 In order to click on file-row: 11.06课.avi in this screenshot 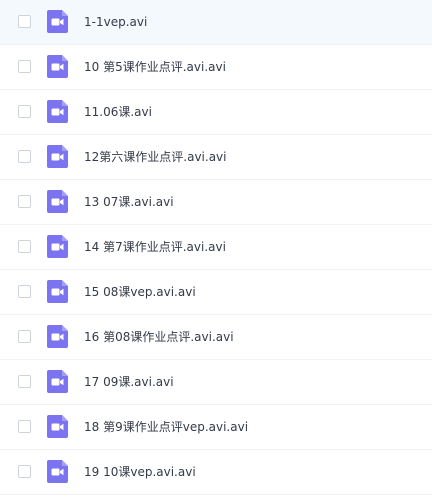, I will do `click(216, 112)`.